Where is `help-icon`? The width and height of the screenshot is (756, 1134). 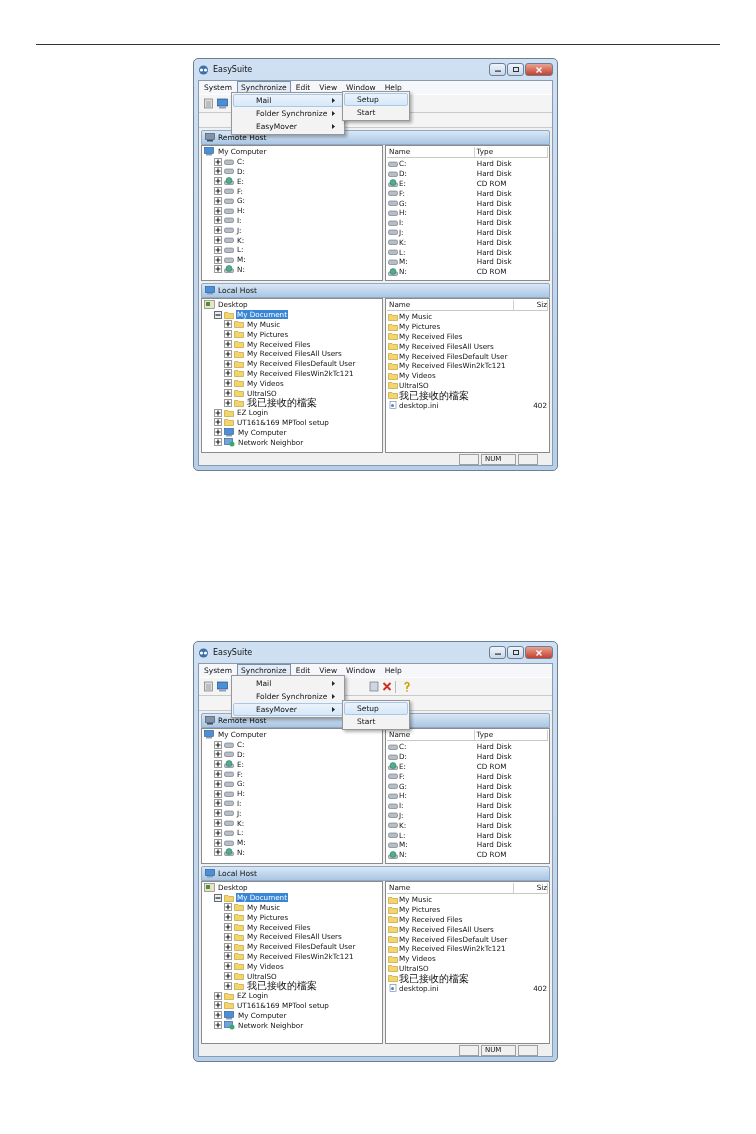 help-icon is located at coordinates (407, 686).